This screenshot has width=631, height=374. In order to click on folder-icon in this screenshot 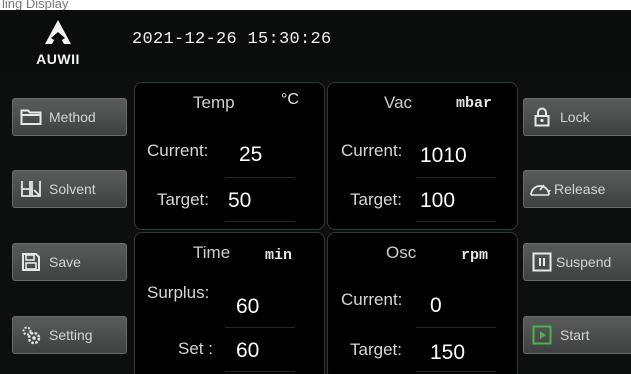, I will do `click(31, 117)`.